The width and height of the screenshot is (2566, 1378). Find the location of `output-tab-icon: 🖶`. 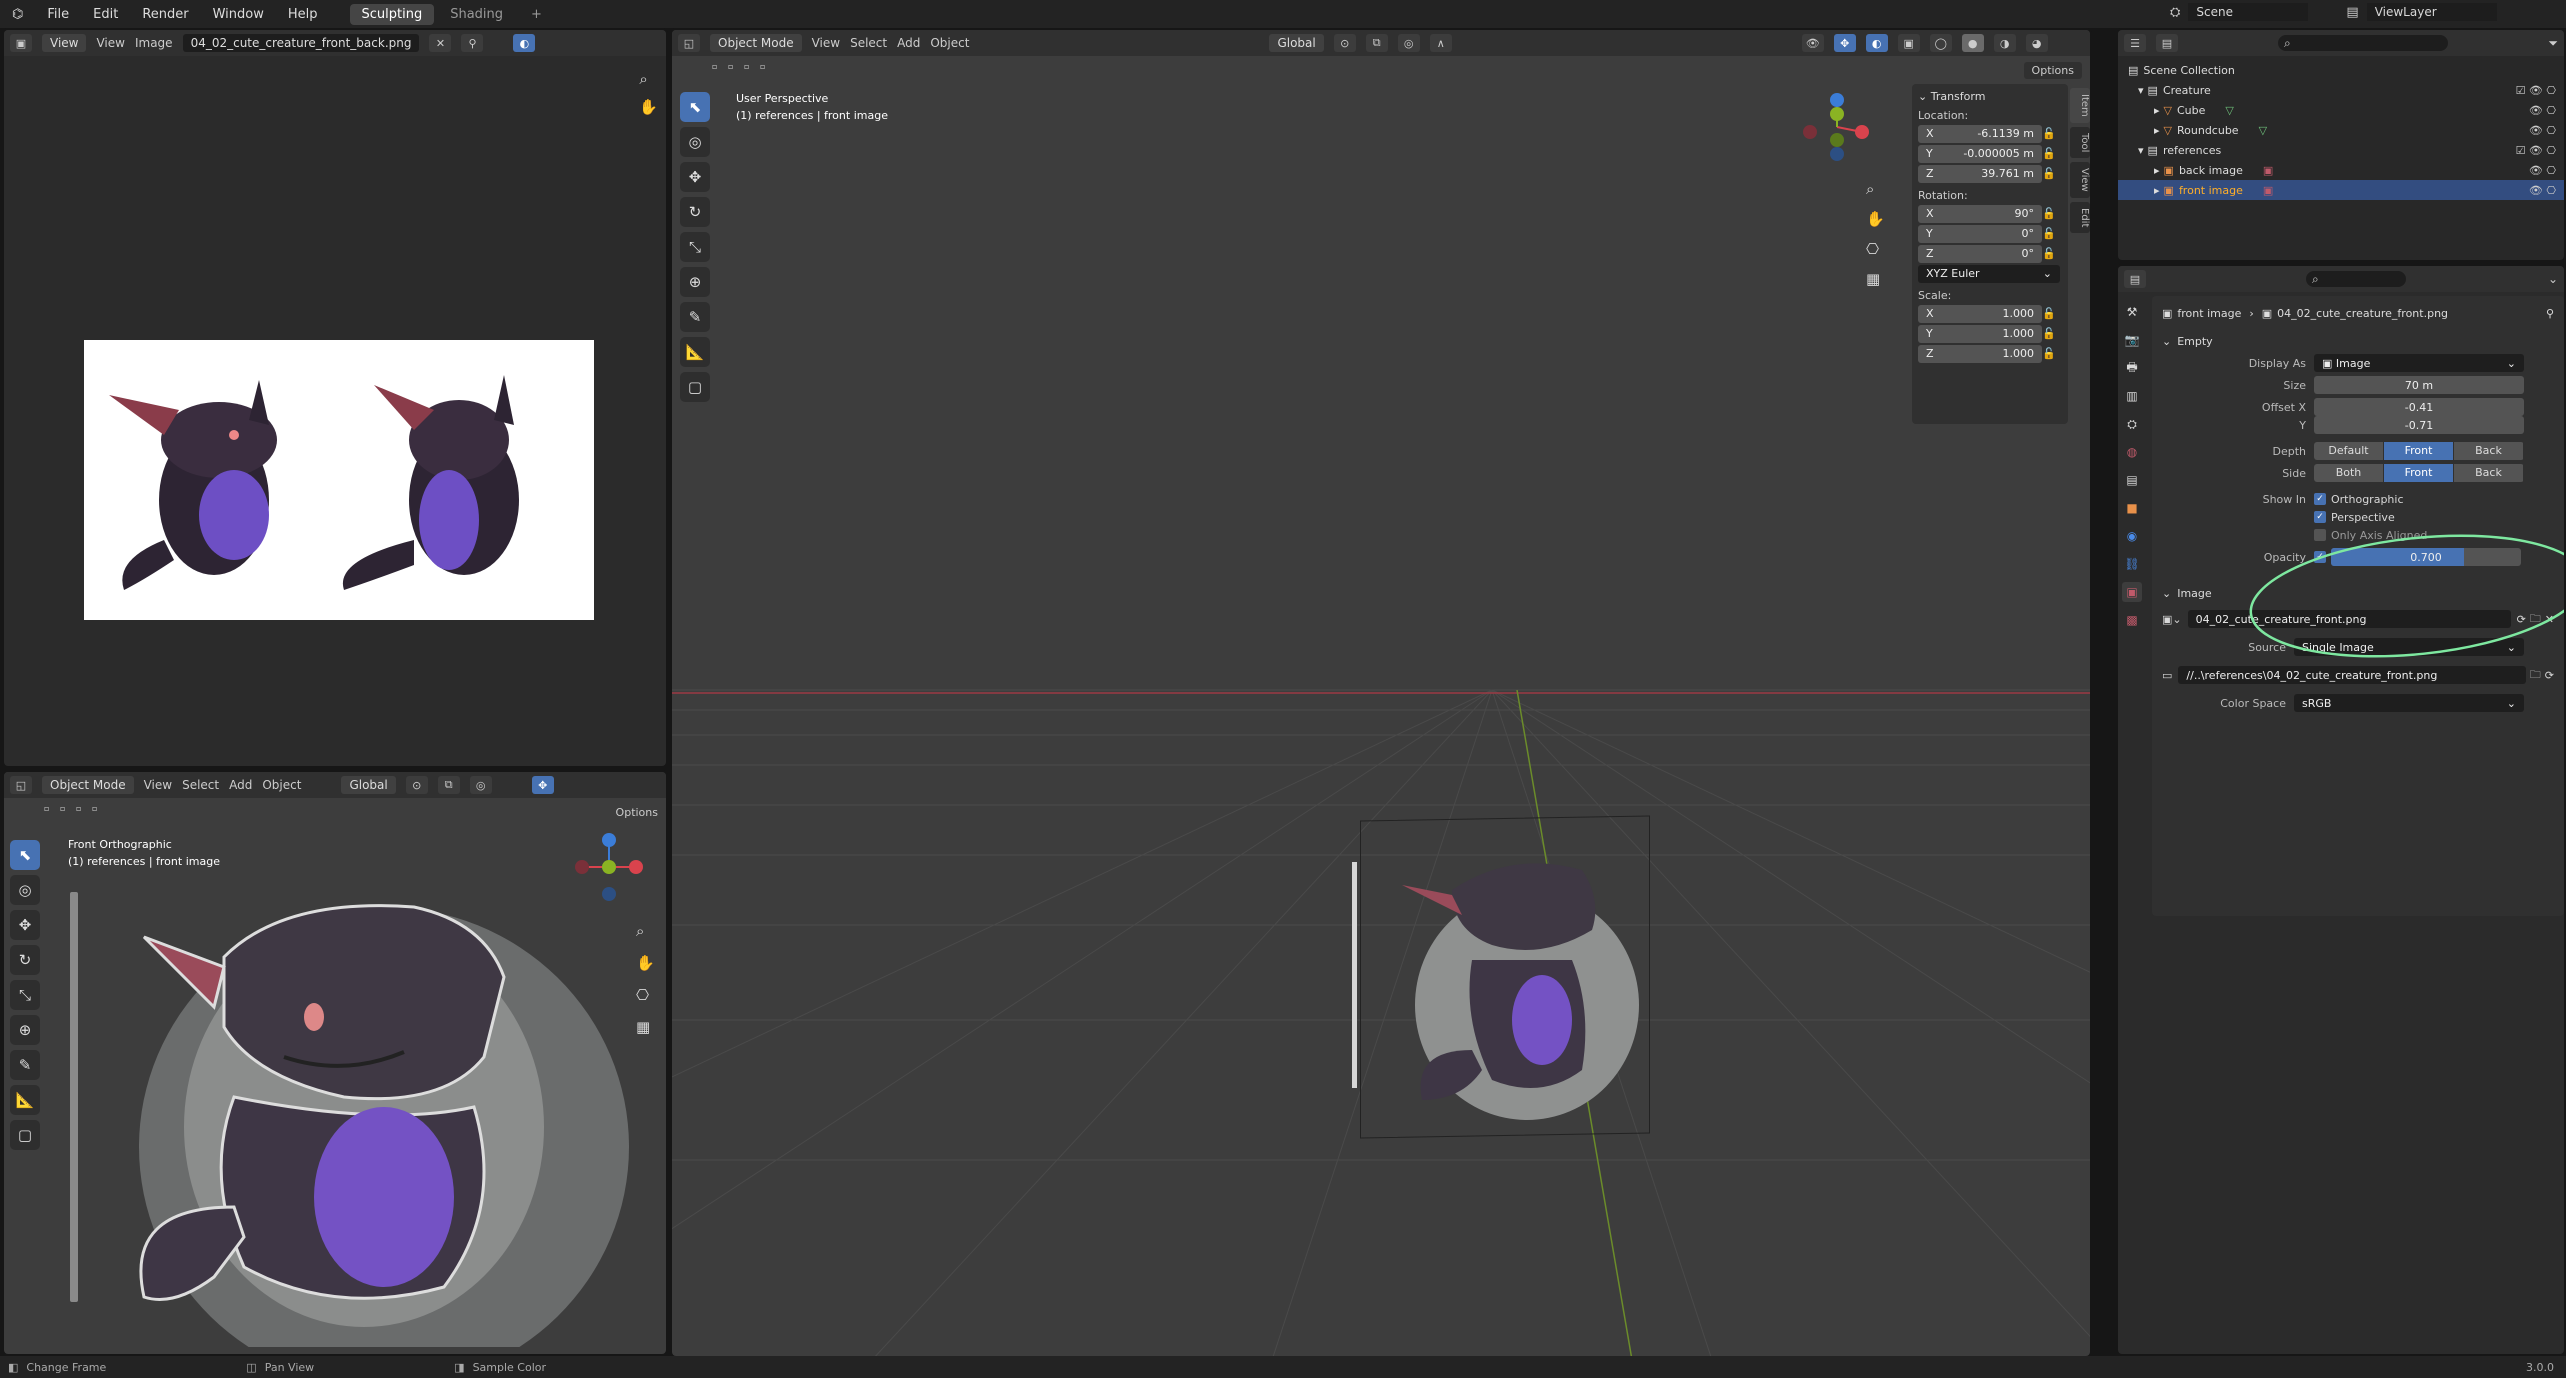

output-tab-icon: 🖶 is located at coordinates (2132, 368).